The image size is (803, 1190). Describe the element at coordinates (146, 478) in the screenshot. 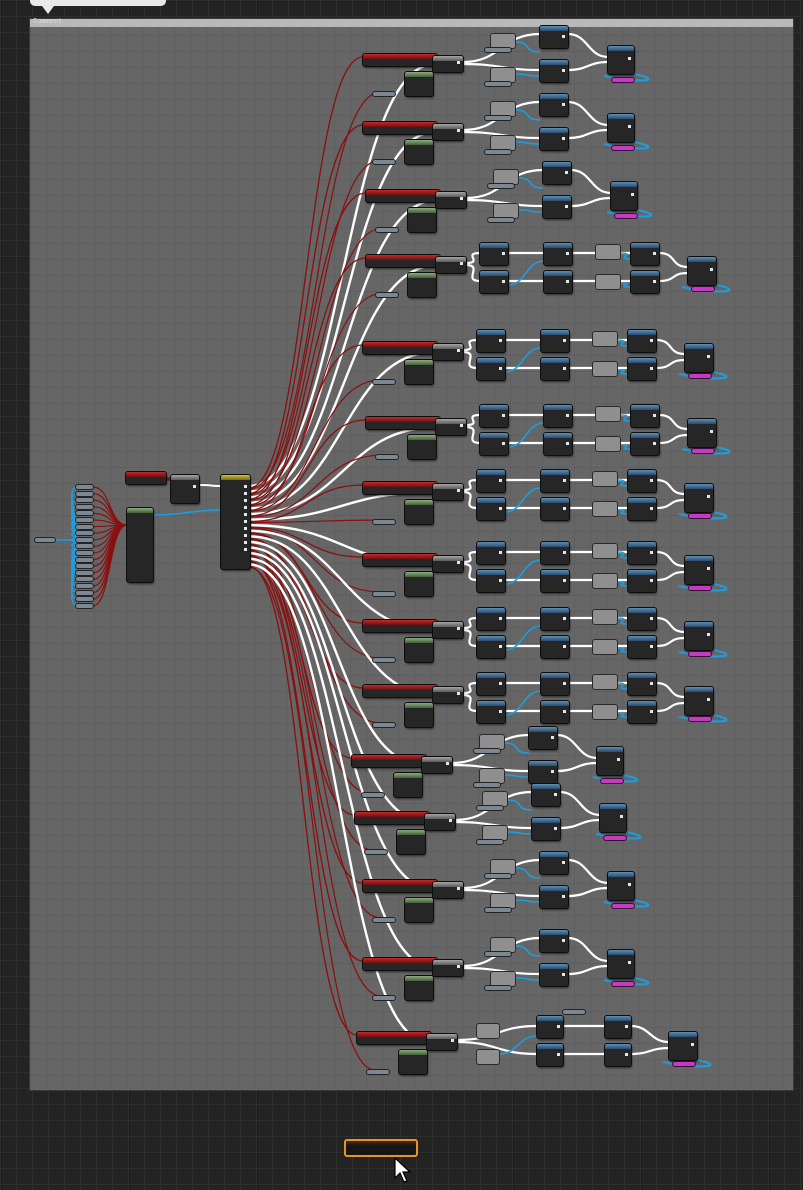

I see `getter-node` at that location.